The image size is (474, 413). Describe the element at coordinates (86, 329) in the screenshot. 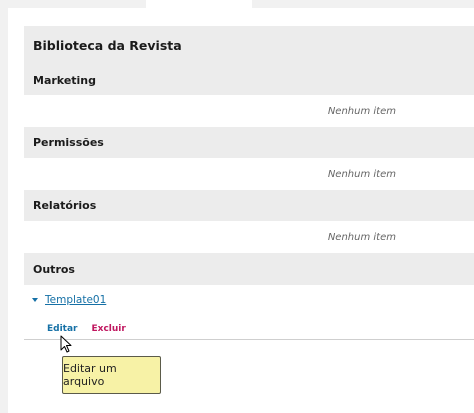

I see `file-actions: Editar Excluir` at that location.